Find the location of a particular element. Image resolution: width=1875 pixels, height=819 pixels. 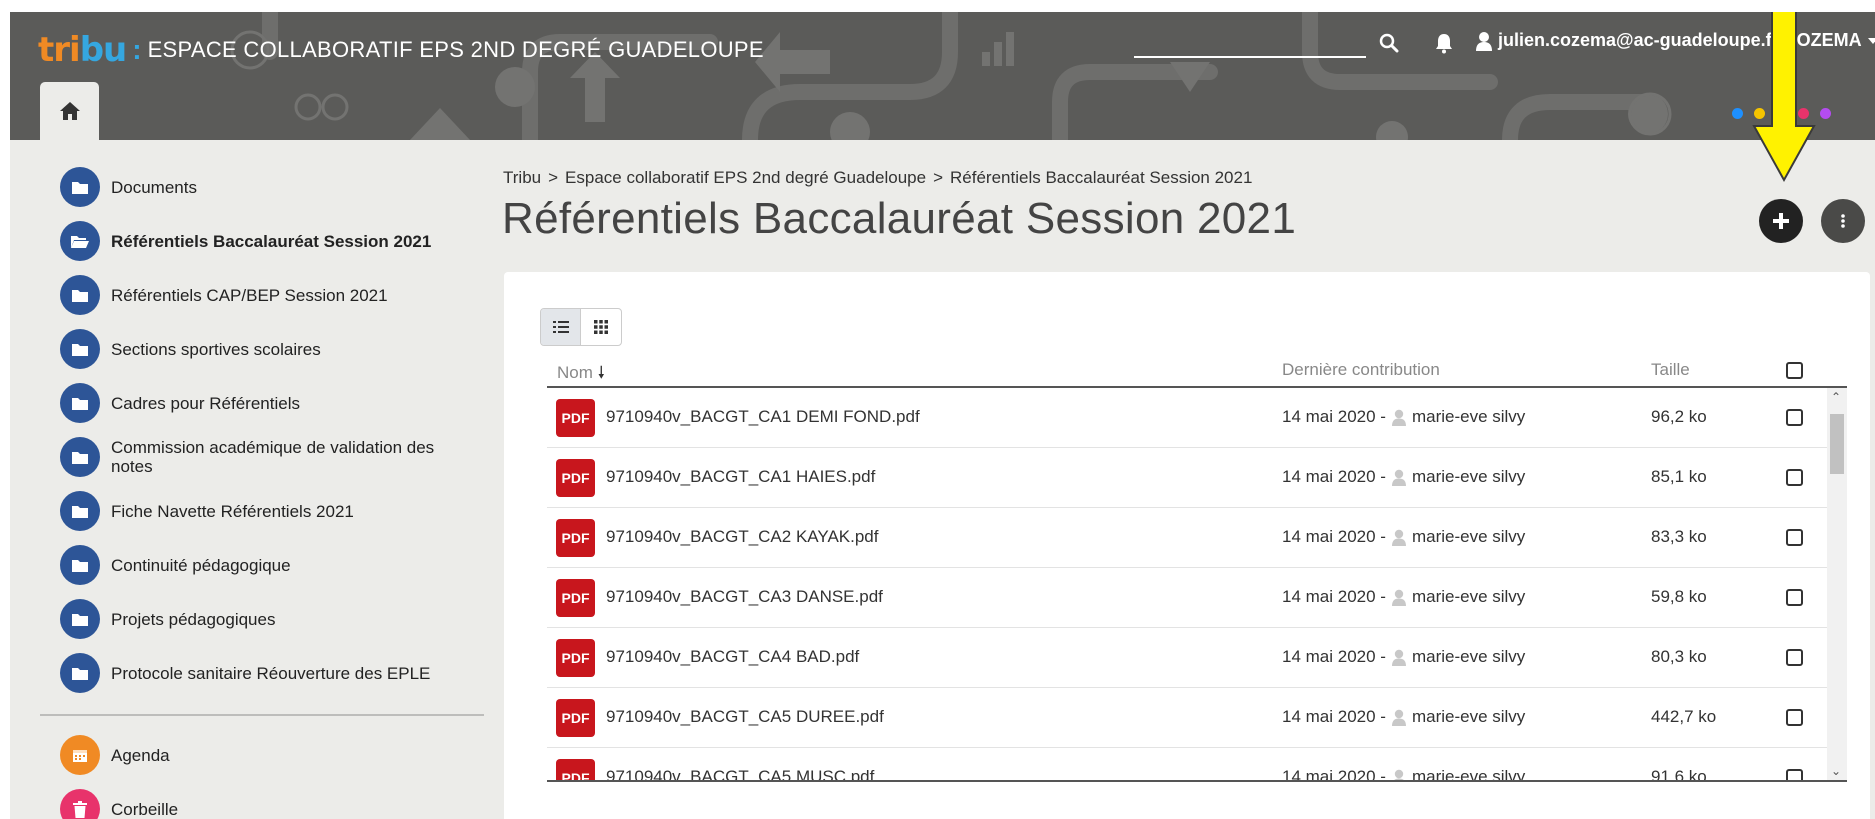

select-all-checkbox is located at coordinates (1794, 370).